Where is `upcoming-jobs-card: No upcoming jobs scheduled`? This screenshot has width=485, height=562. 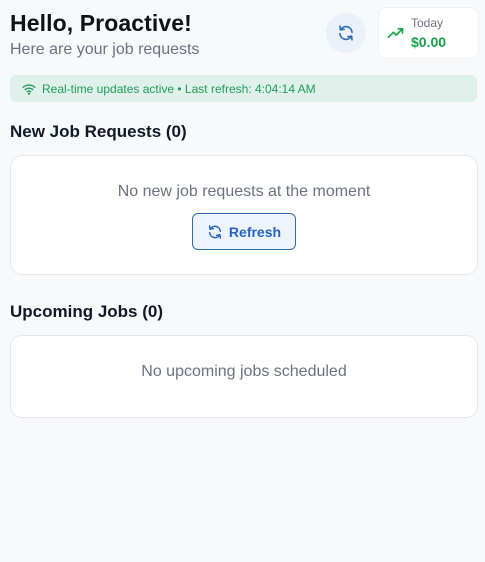 upcoming-jobs-card: No upcoming jobs scheduled is located at coordinates (244, 376).